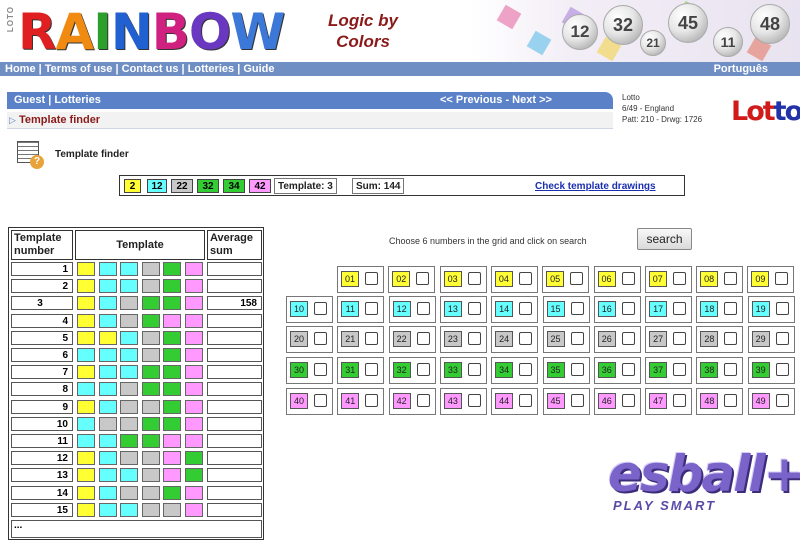 The width and height of the screenshot is (800, 547). What do you see at coordinates (42, 441) in the screenshot?
I see `template-number-cell: 11` at bounding box center [42, 441].